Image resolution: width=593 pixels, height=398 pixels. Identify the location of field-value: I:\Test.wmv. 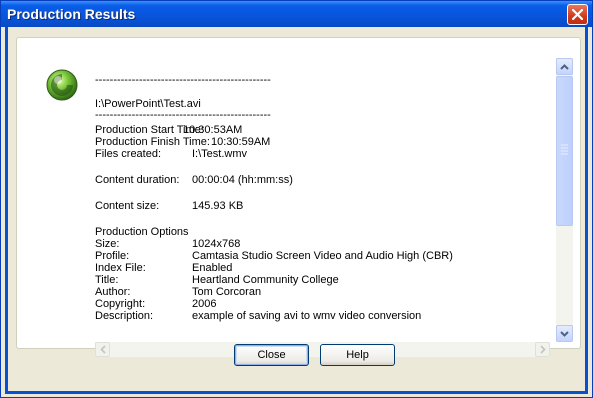
(220, 154).